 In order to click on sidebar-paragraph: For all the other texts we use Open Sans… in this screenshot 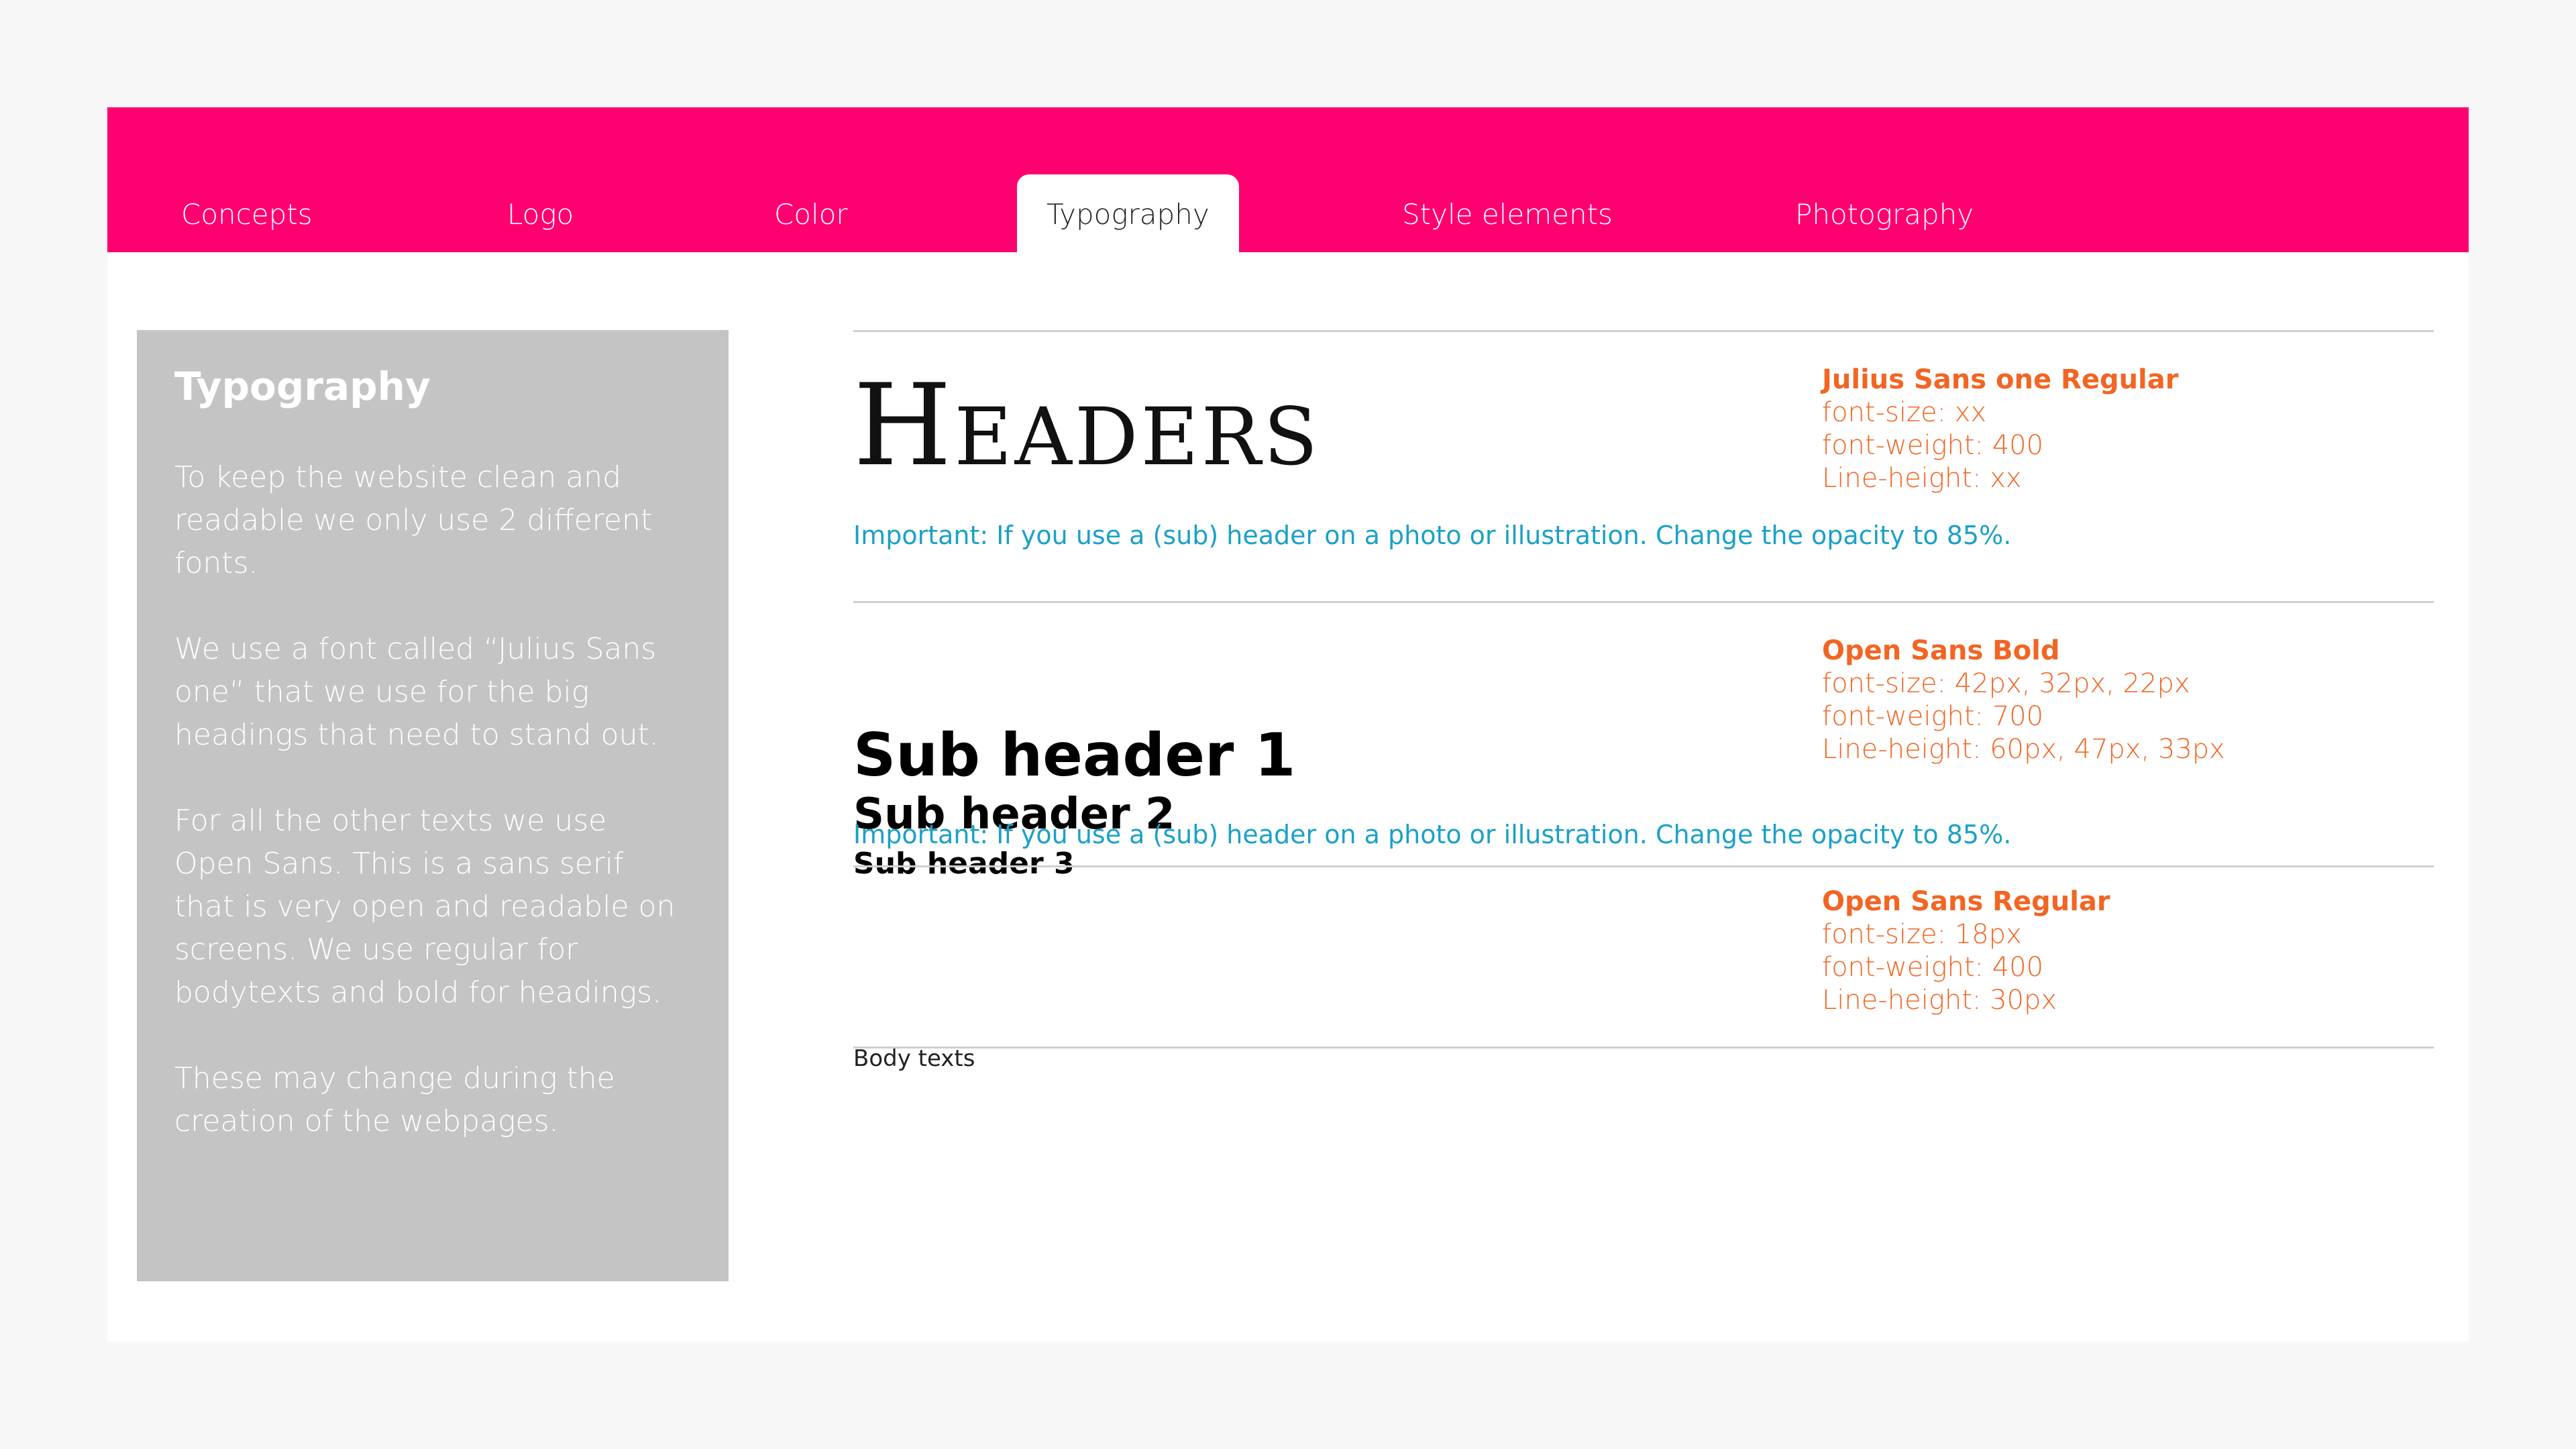, I will do `click(425, 907)`.